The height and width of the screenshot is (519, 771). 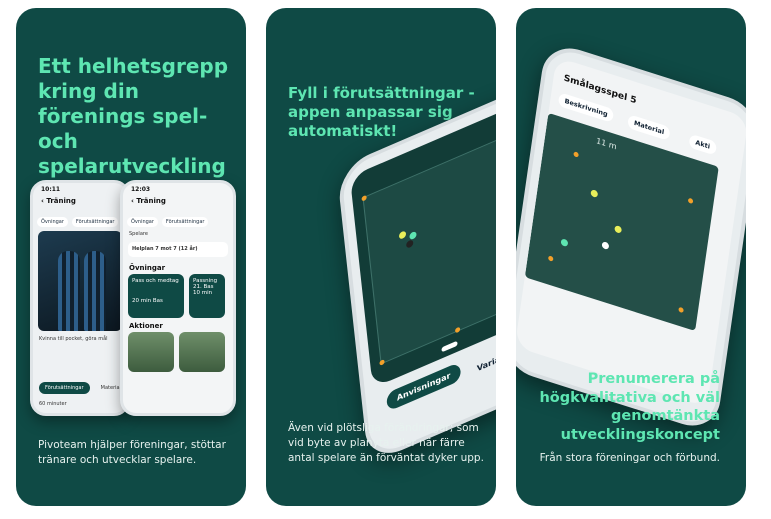 I want to click on tab-variationer: Variationer, so click(x=486, y=358).